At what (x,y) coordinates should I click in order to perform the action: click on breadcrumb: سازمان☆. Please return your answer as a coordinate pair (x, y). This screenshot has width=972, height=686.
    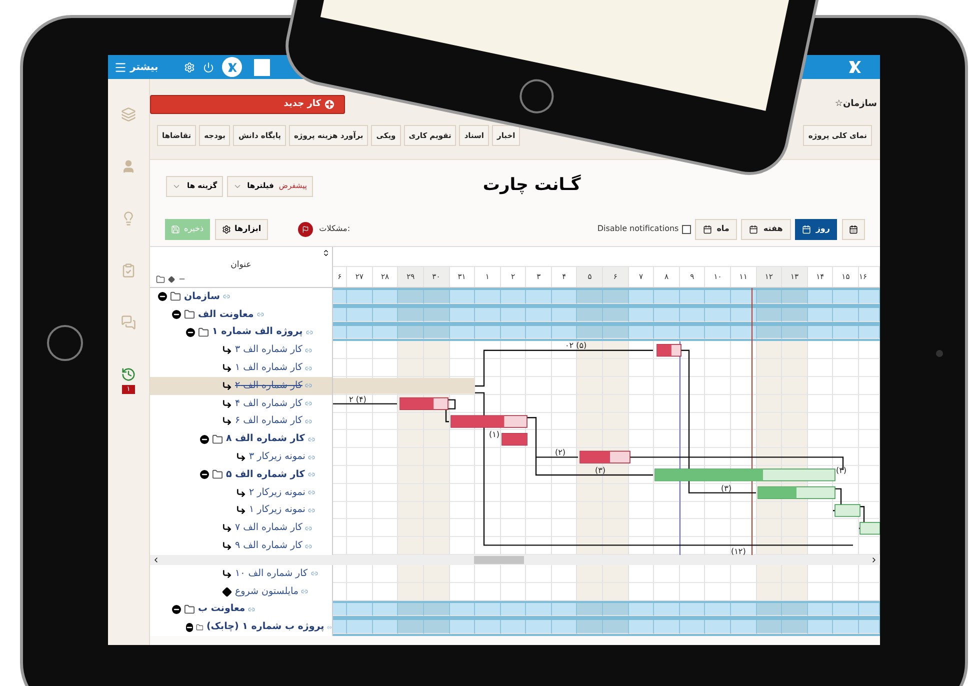
    Looking at the image, I should click on (855, 105).